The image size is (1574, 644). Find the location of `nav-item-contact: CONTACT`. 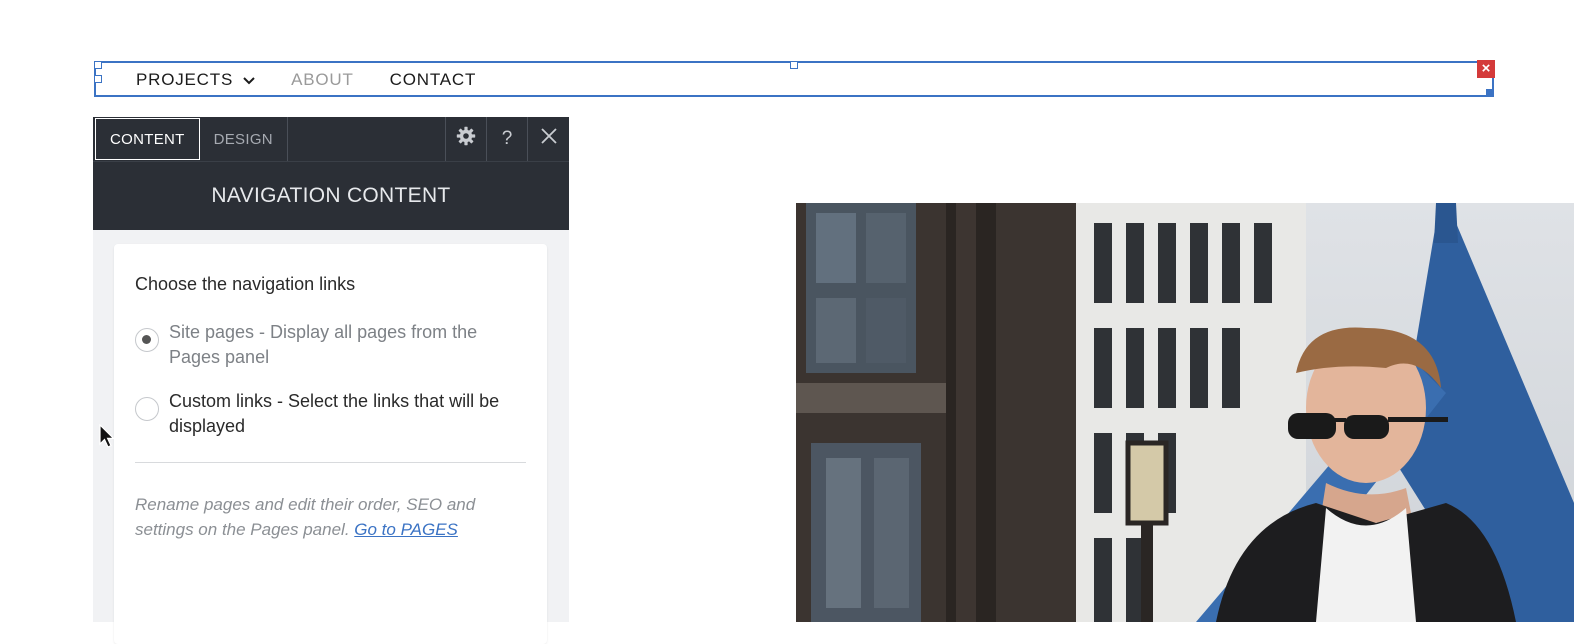

nav-item-contact: CONTACT is located at coordinates (433, 80).